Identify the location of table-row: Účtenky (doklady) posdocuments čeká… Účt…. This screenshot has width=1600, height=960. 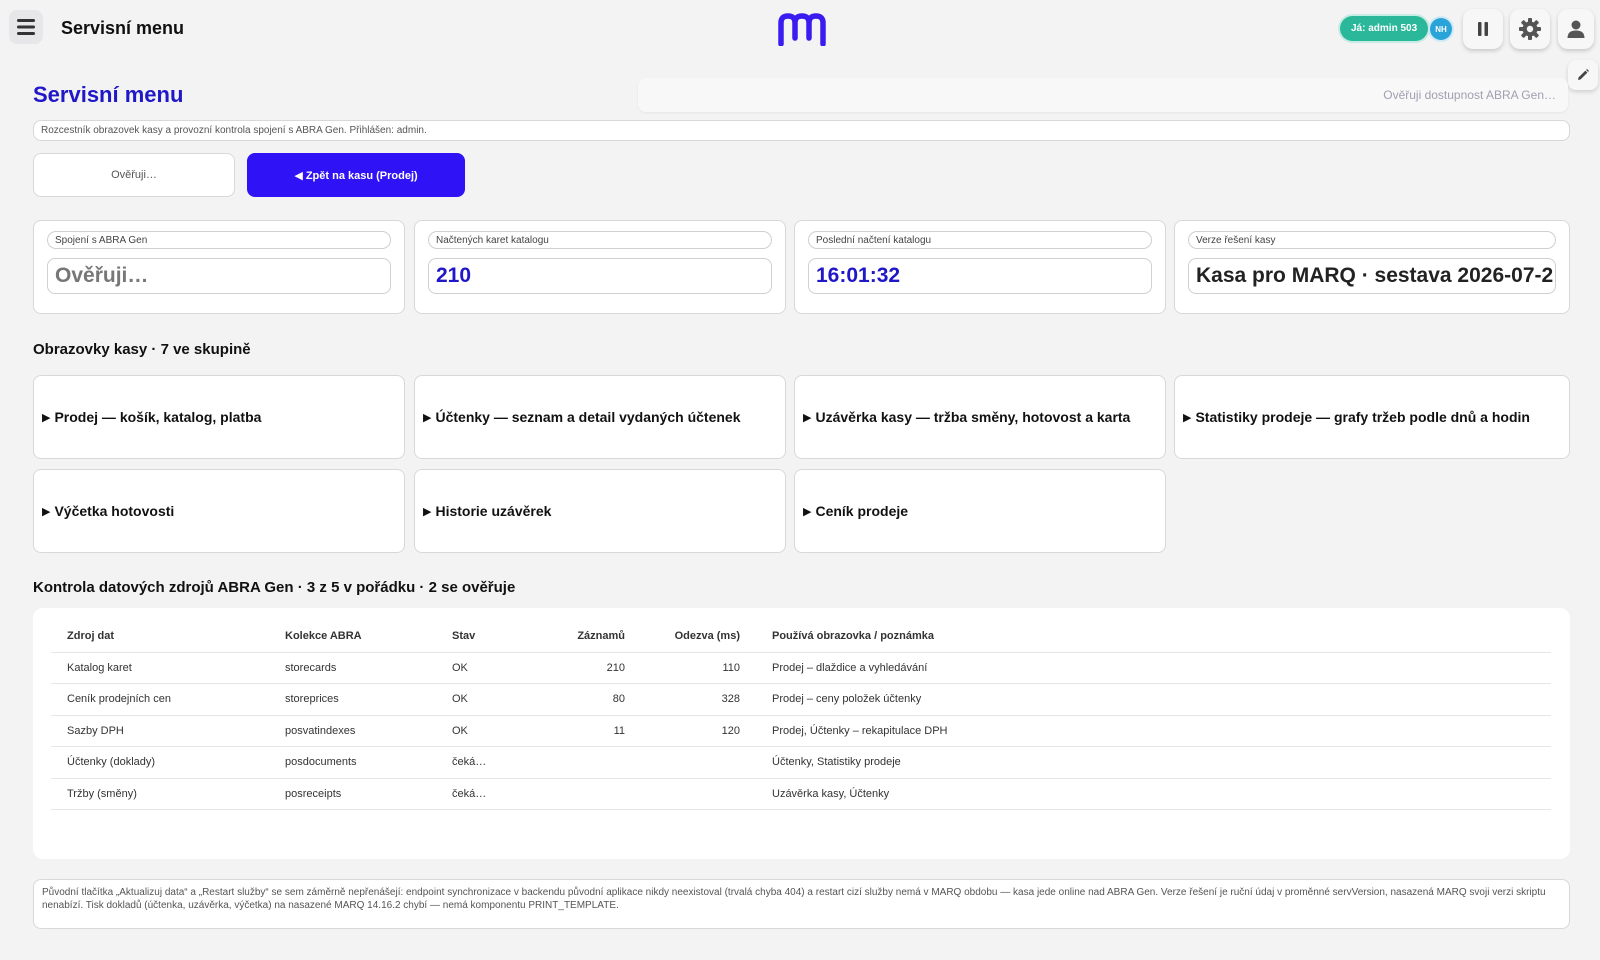
(801, 762).